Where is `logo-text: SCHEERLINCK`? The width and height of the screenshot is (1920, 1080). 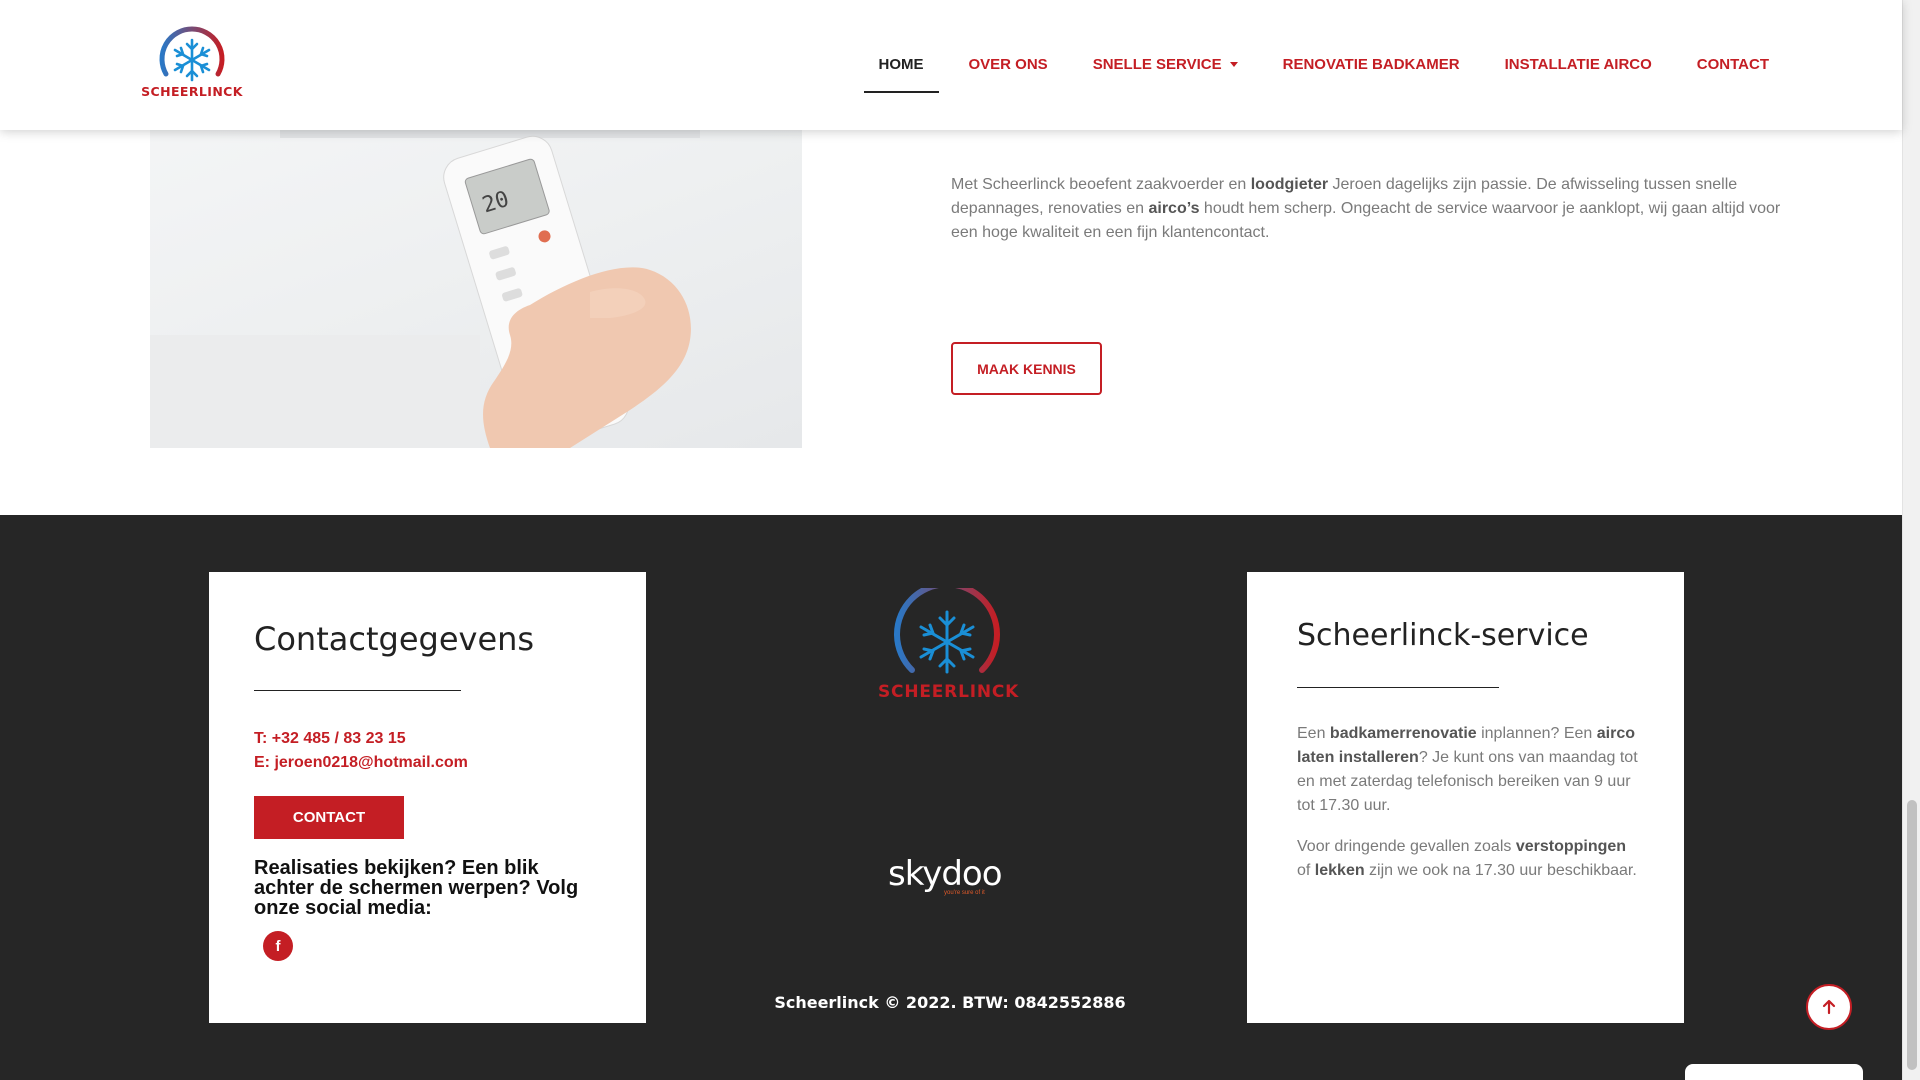
logo-text: SCHEERLINCK is located at coordinates (192, 91).